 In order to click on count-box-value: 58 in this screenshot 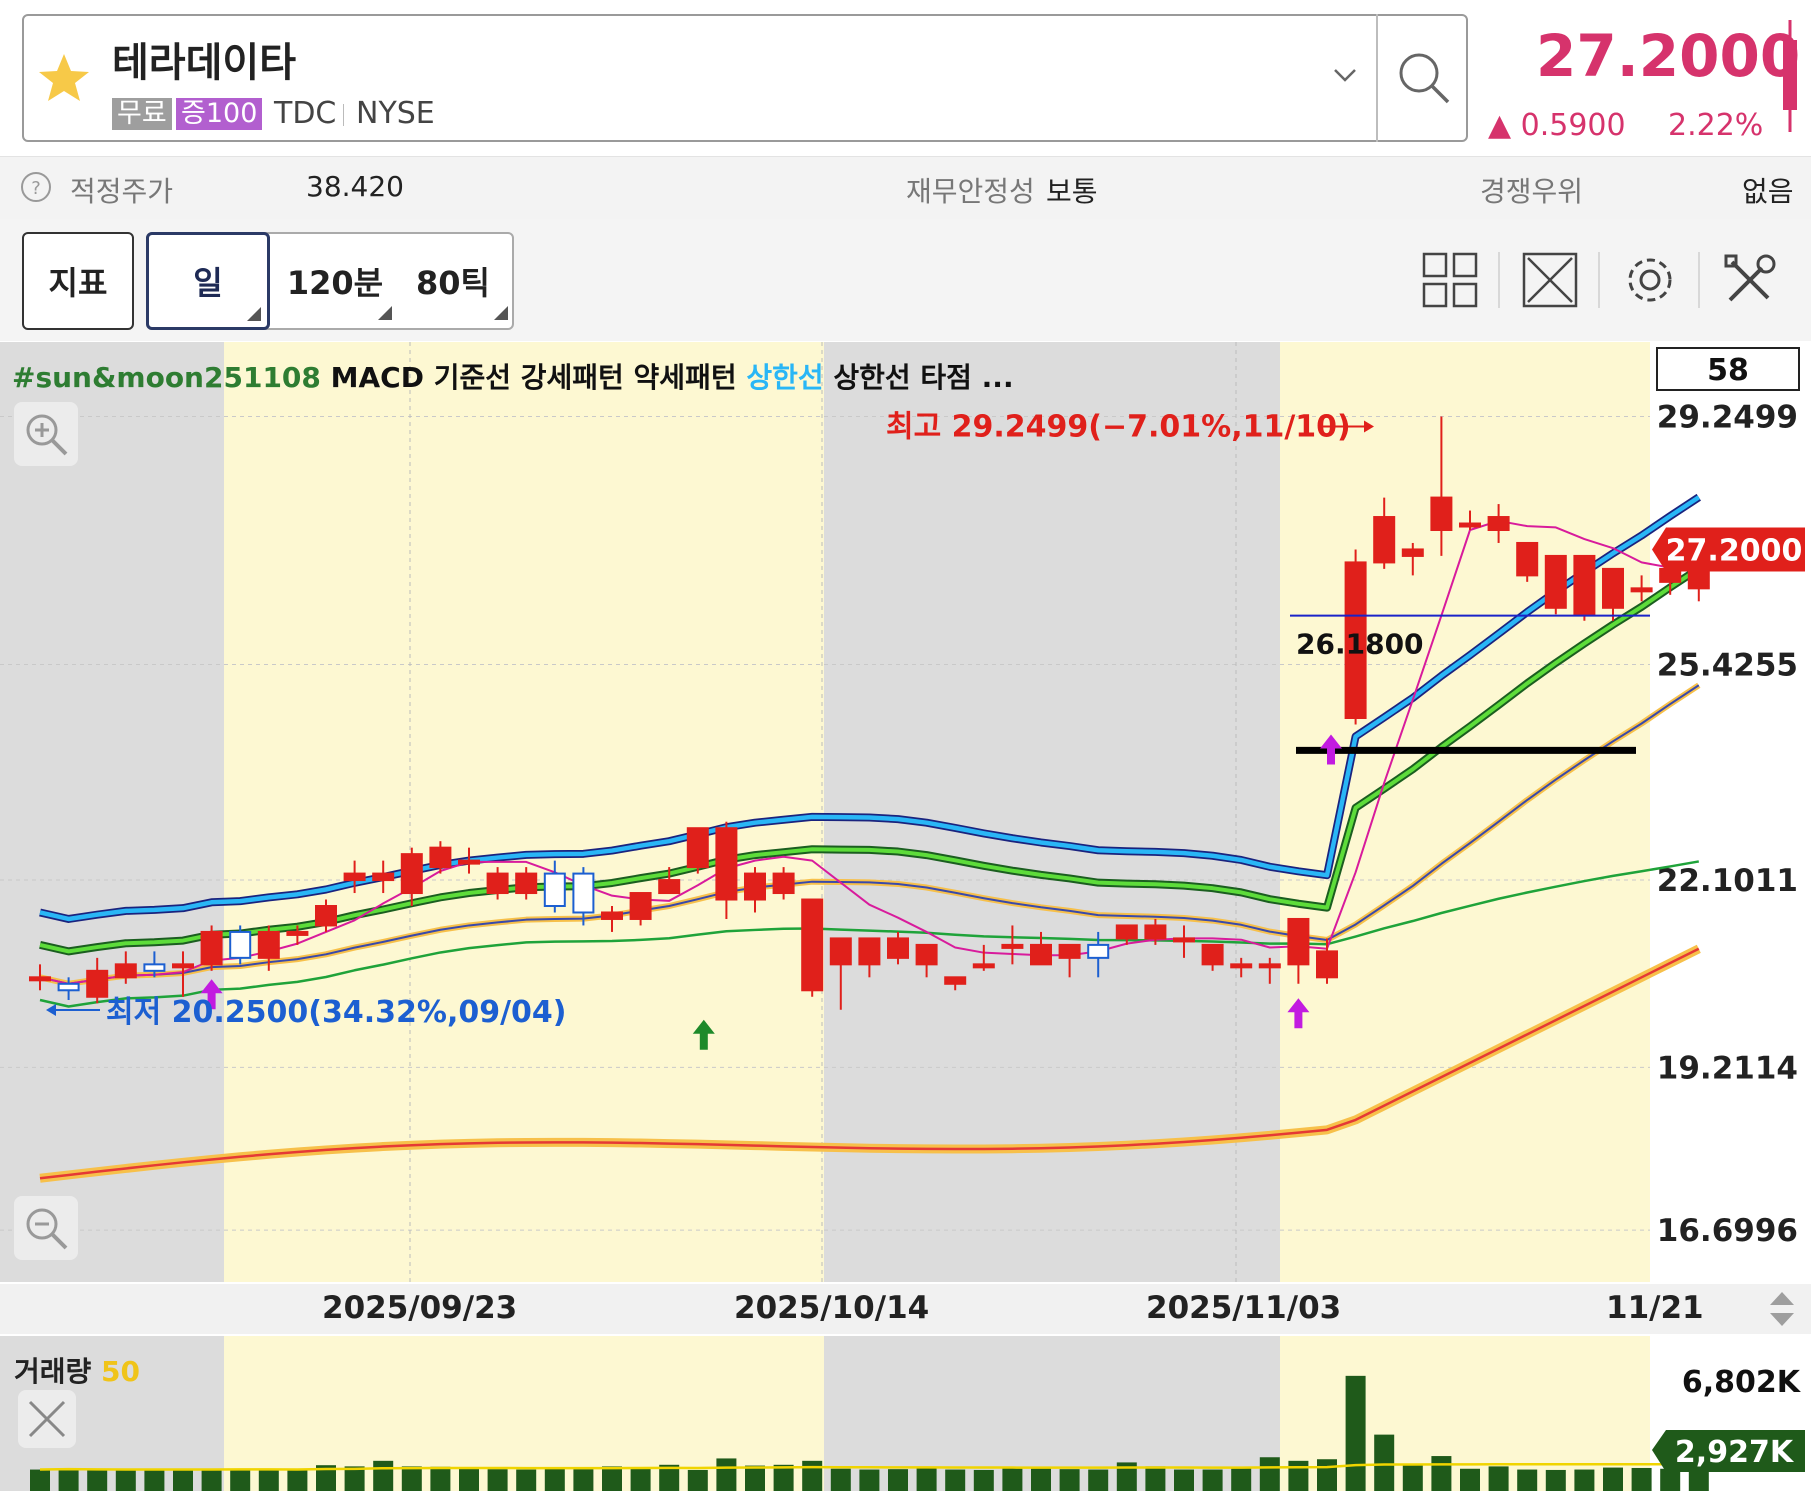, I will do `click(1728, 370)`.